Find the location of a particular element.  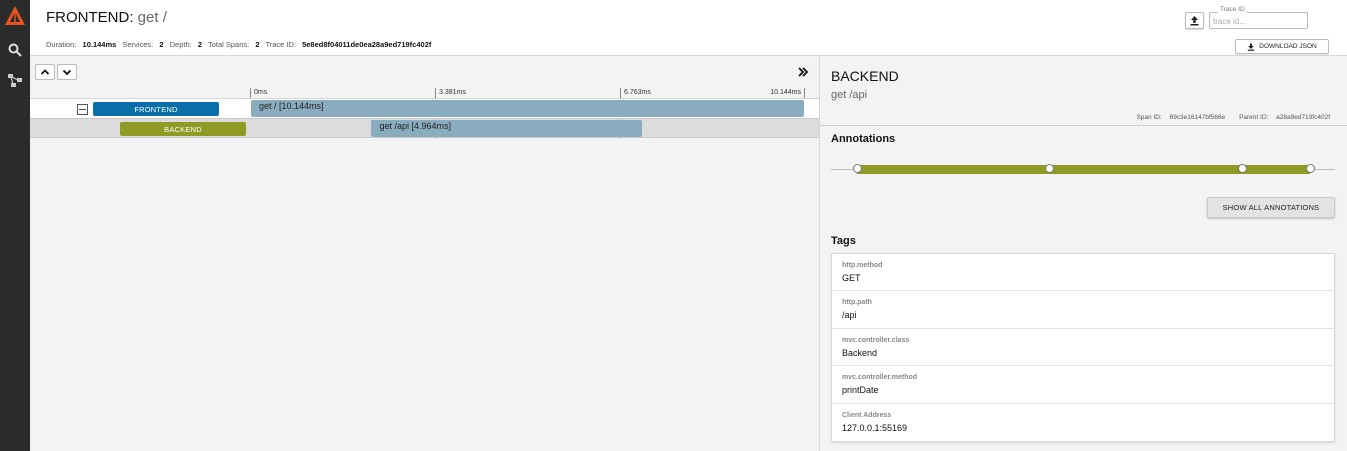

stat-total-spans: Total Spans: 2 is located at coordinates (233, 44).